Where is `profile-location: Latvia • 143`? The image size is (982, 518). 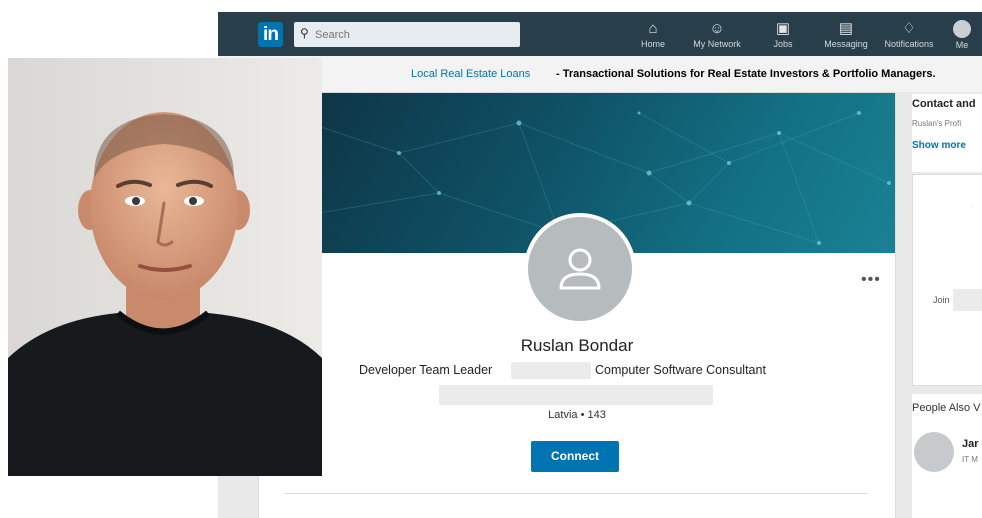
profile-location: Latvia • 143 is located at coordinates (577, 415).